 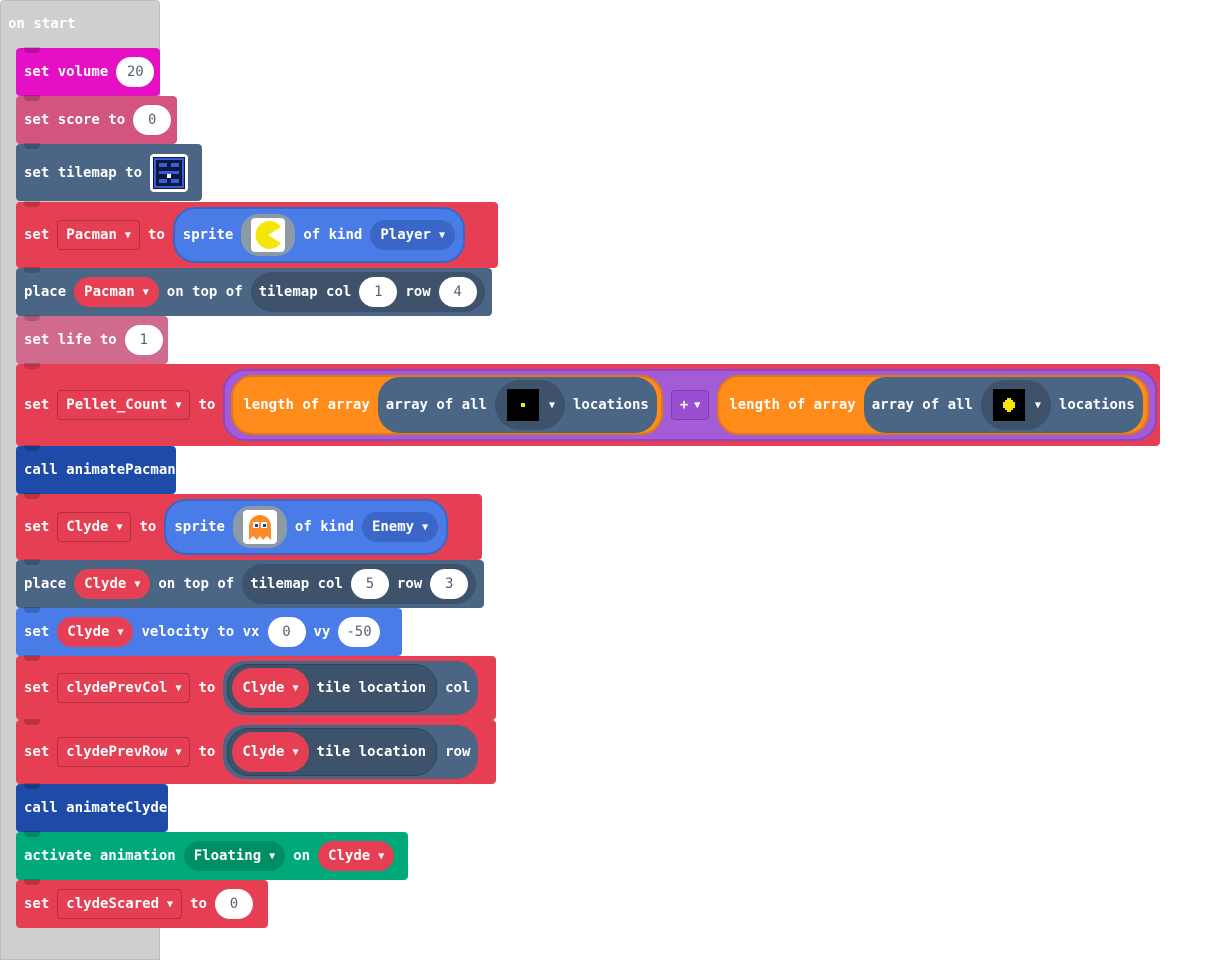 What do you see at coordinates (306, 527) in the screenshot?
I see `sprite-of-kind-reporter: sprite of kind Enemy ▼` at bounding box center [306, 527].